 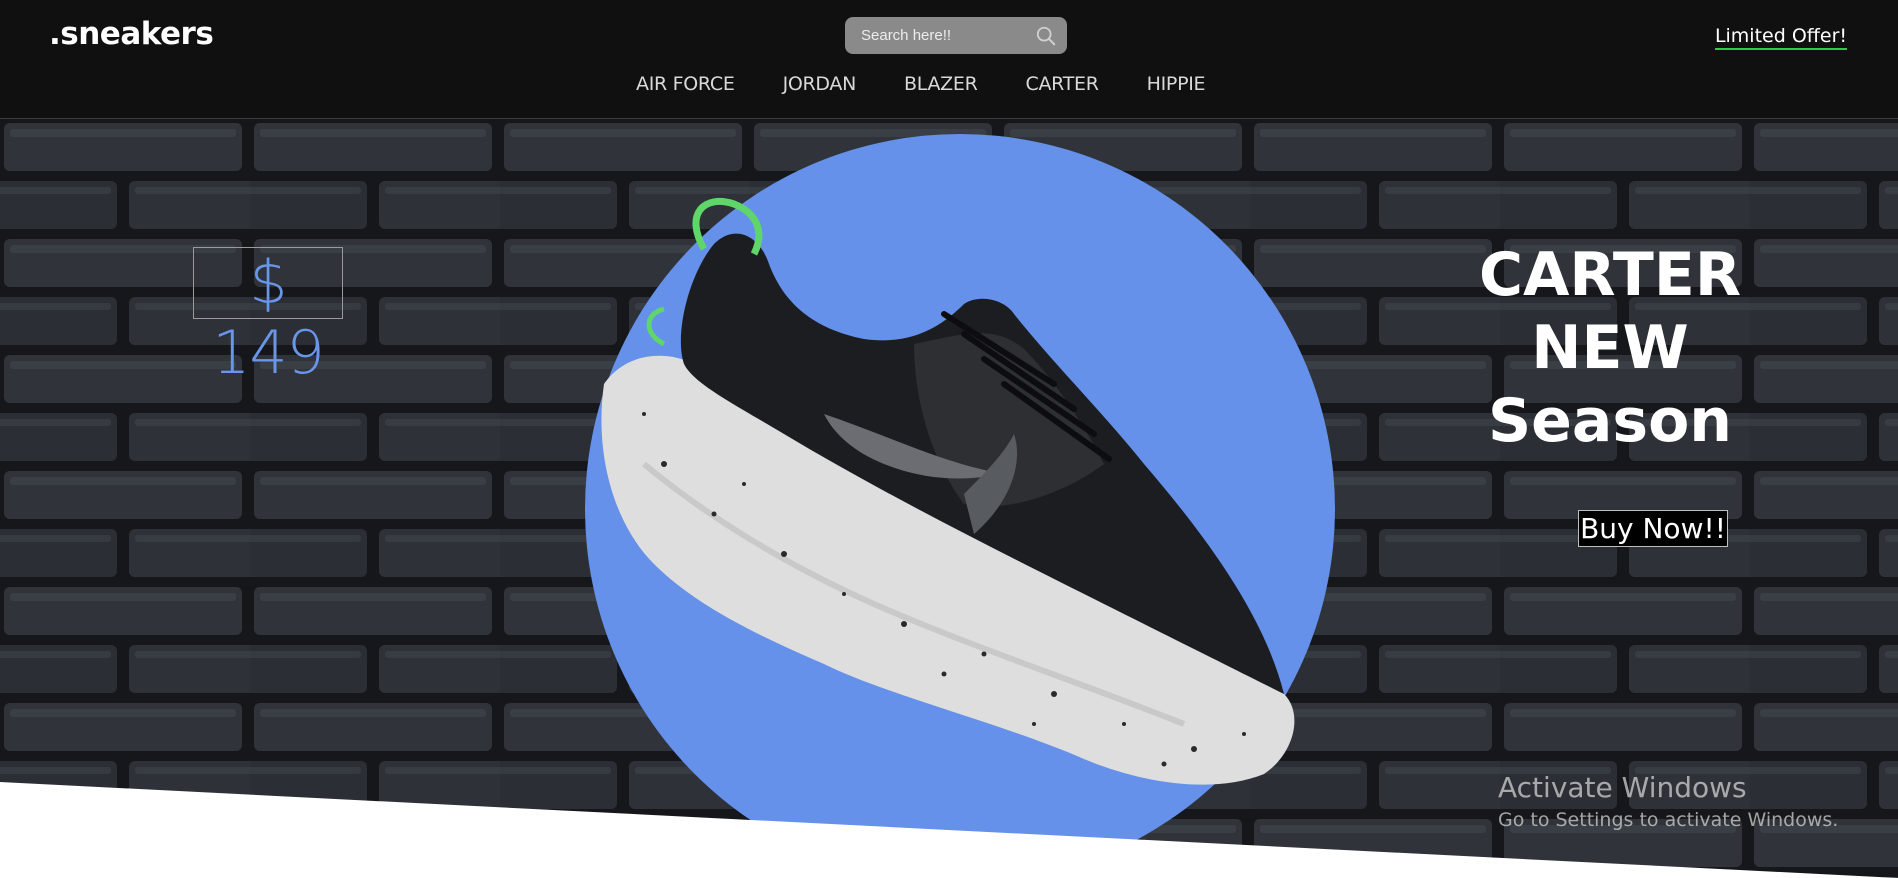 What do you see at coordinates (935, 35) in the screenshot?
I see `search-input` at bounding box center [935, 35].